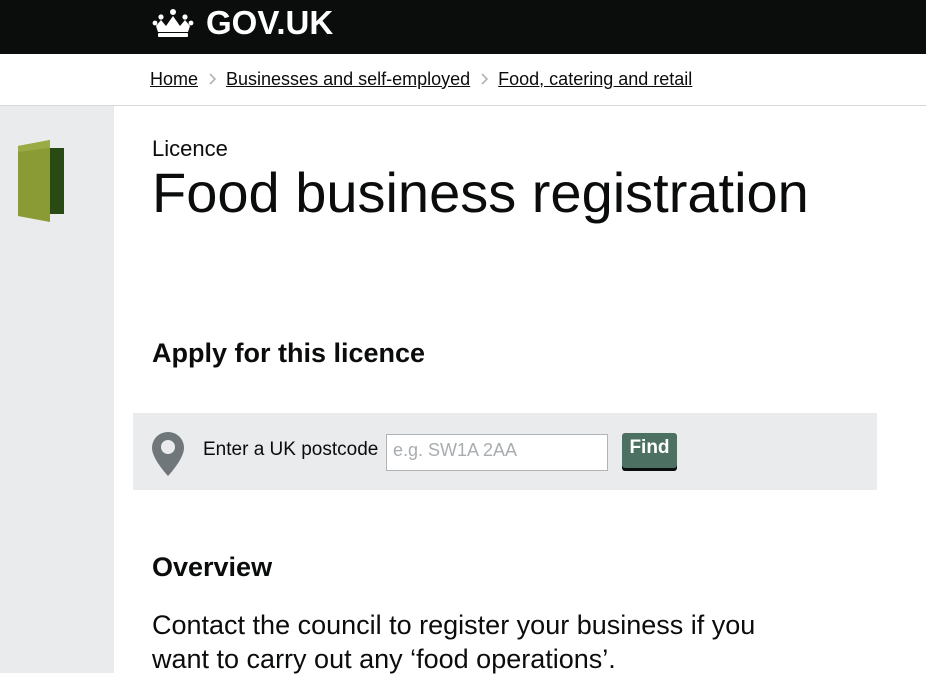 The image size is (926, 676). I want to click on location-pin-icon, so click(168, 454).